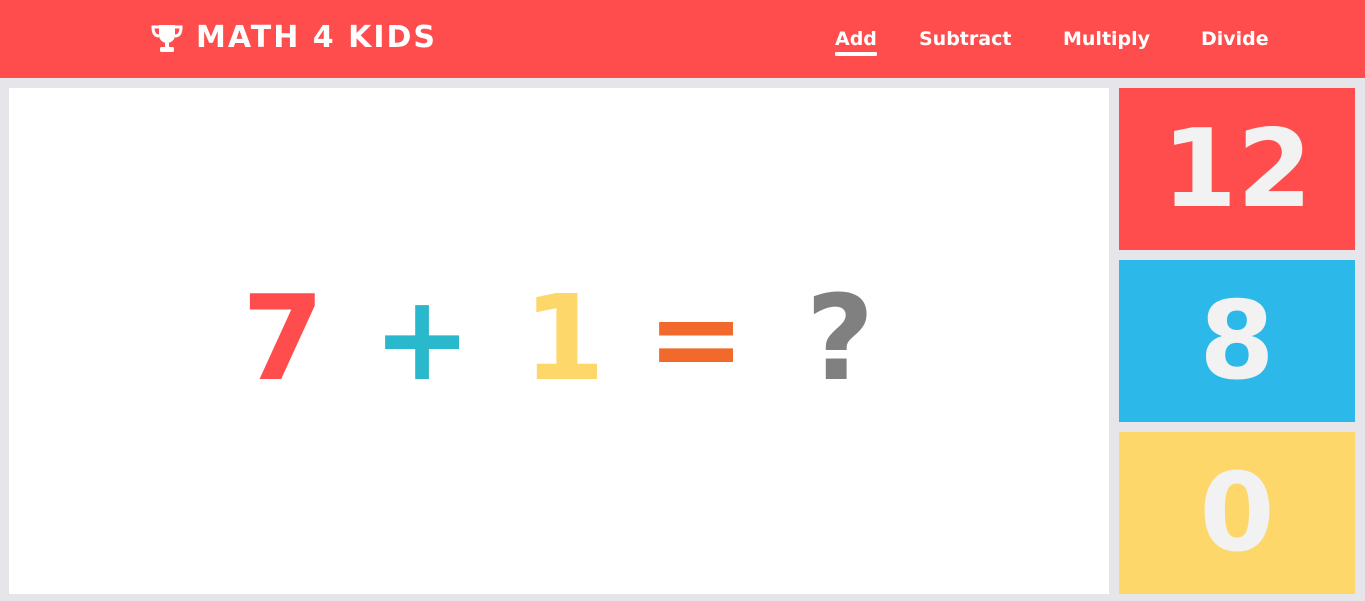  What do you see at coordinates (856, 40) in the screenshot?
I see `nav-add: Add` at bounding box center [856, 40].